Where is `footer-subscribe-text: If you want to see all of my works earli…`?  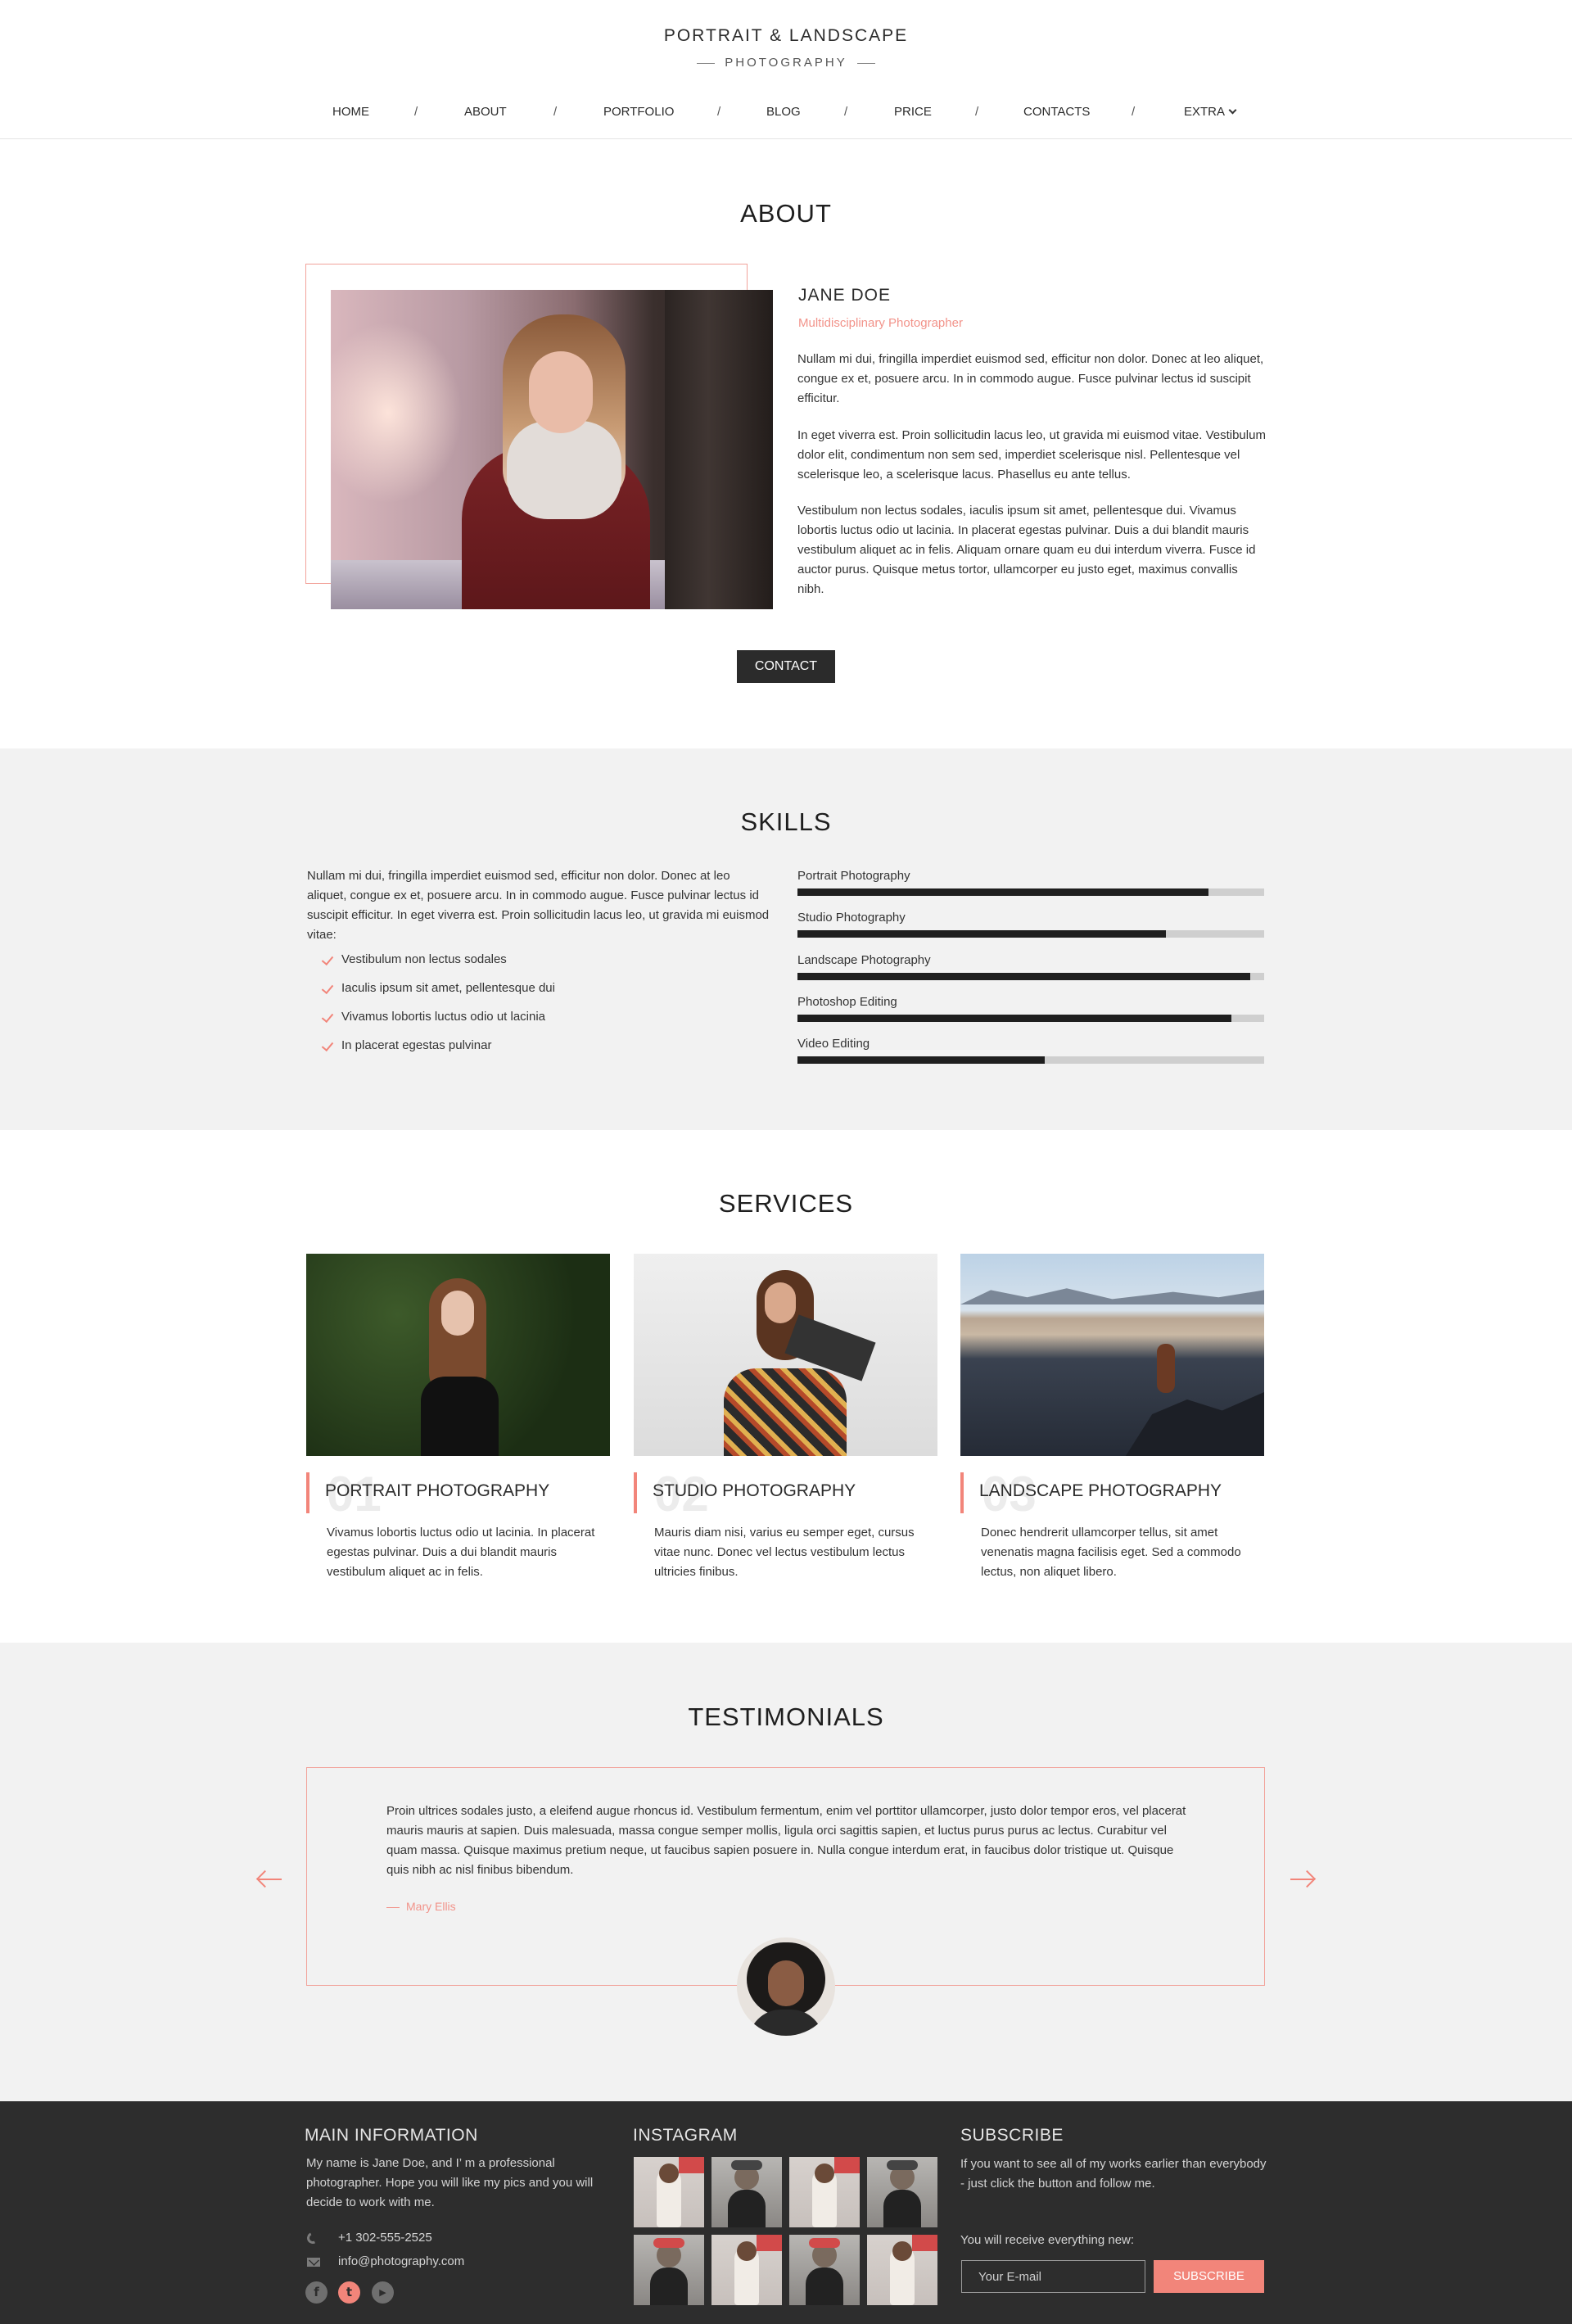 footer-subscribe-text: If you want to see all of my works earli… is located at coordinates (1113, 2174).